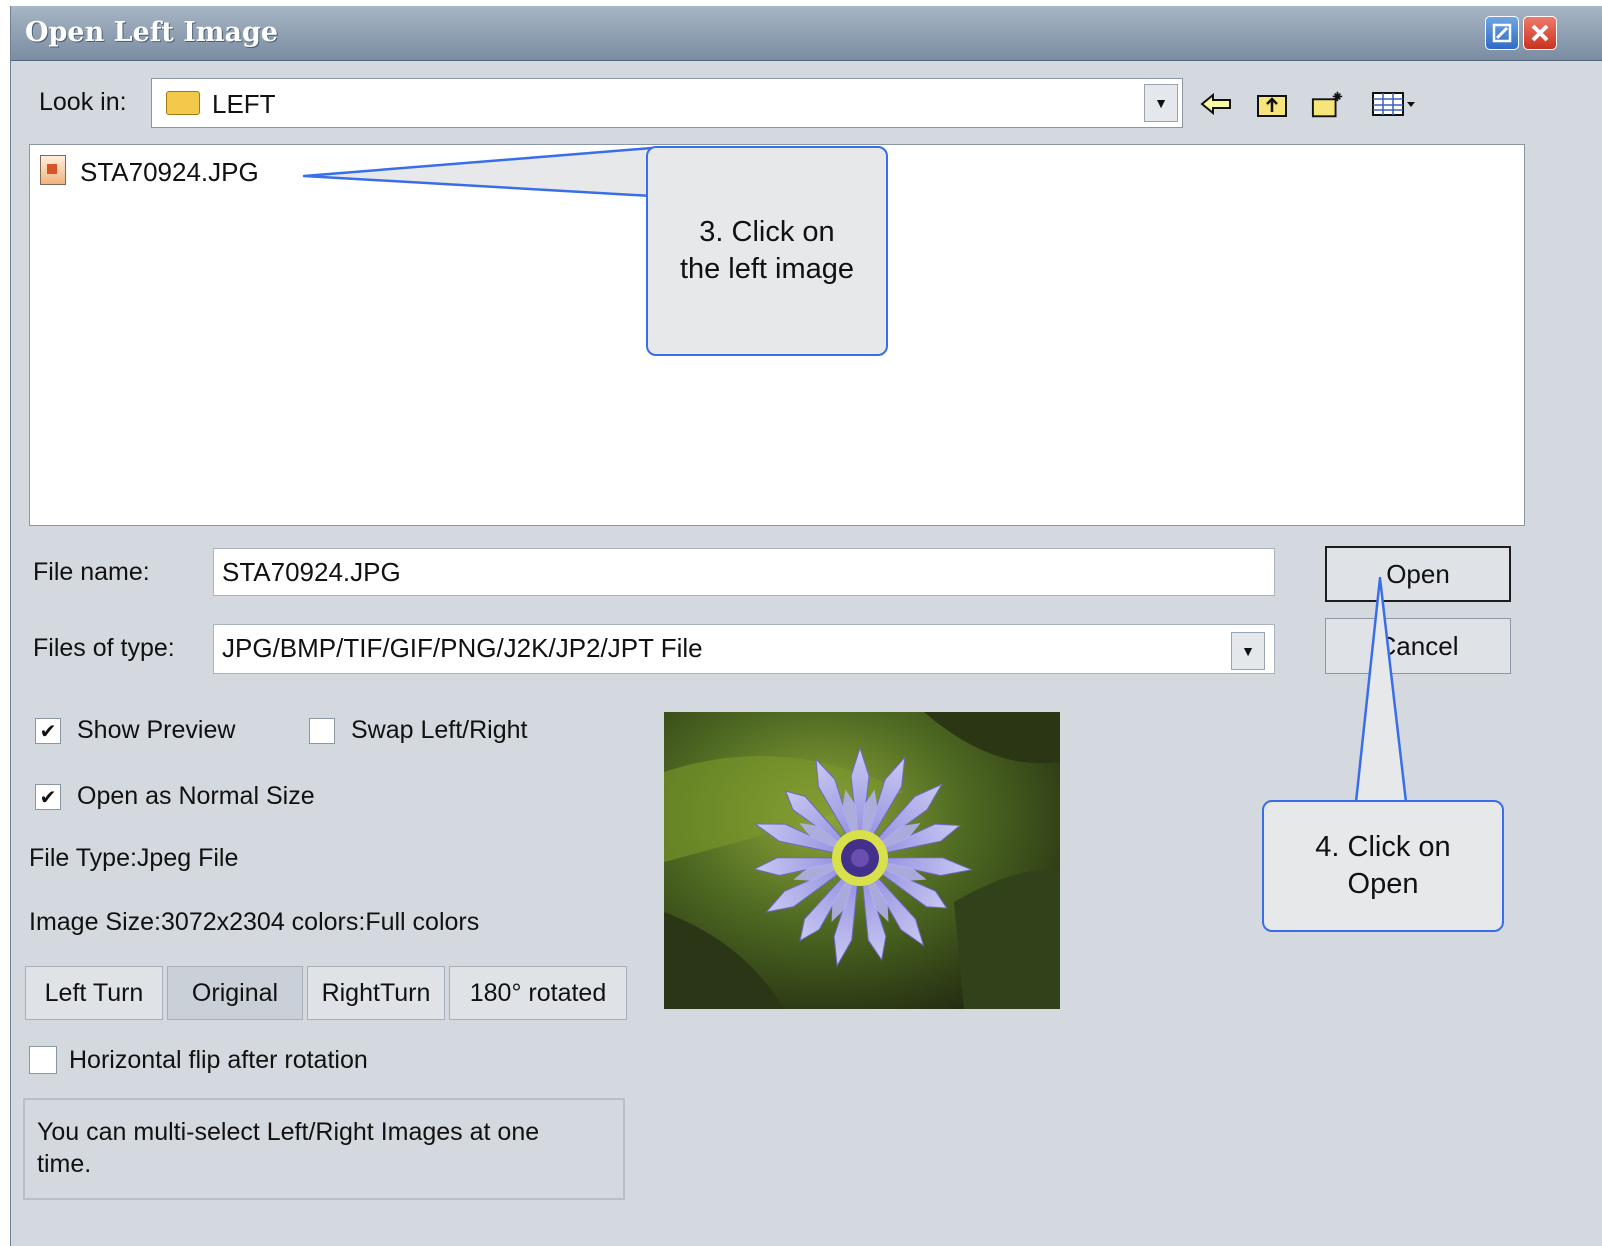  What do you see at coordinates (767, 232) in the screenshot?
I see `callout-step-3-line1: 3. Click on` at bounding box center [767, 232].